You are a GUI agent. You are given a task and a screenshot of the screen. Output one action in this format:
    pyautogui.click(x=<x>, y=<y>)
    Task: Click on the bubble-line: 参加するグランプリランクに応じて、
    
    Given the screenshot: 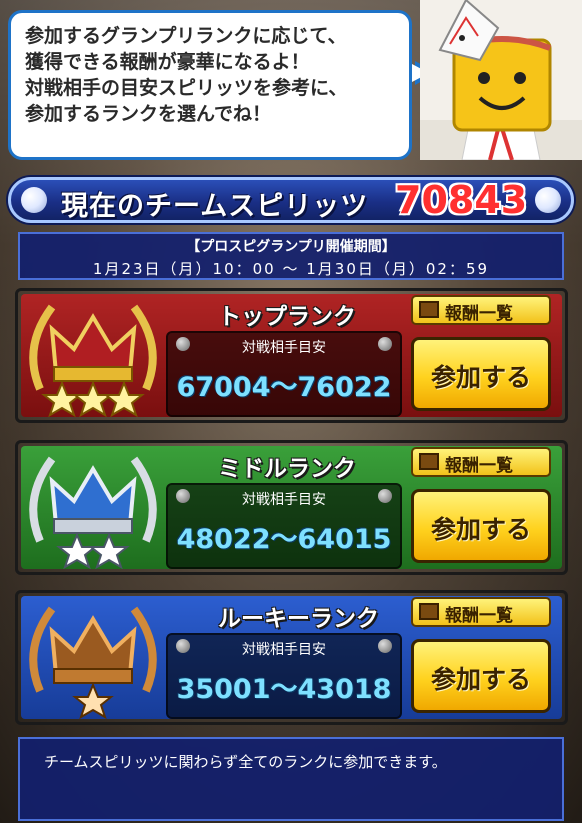 What is the action you would take?
    pyautogui.click(x=186, y=36)
    